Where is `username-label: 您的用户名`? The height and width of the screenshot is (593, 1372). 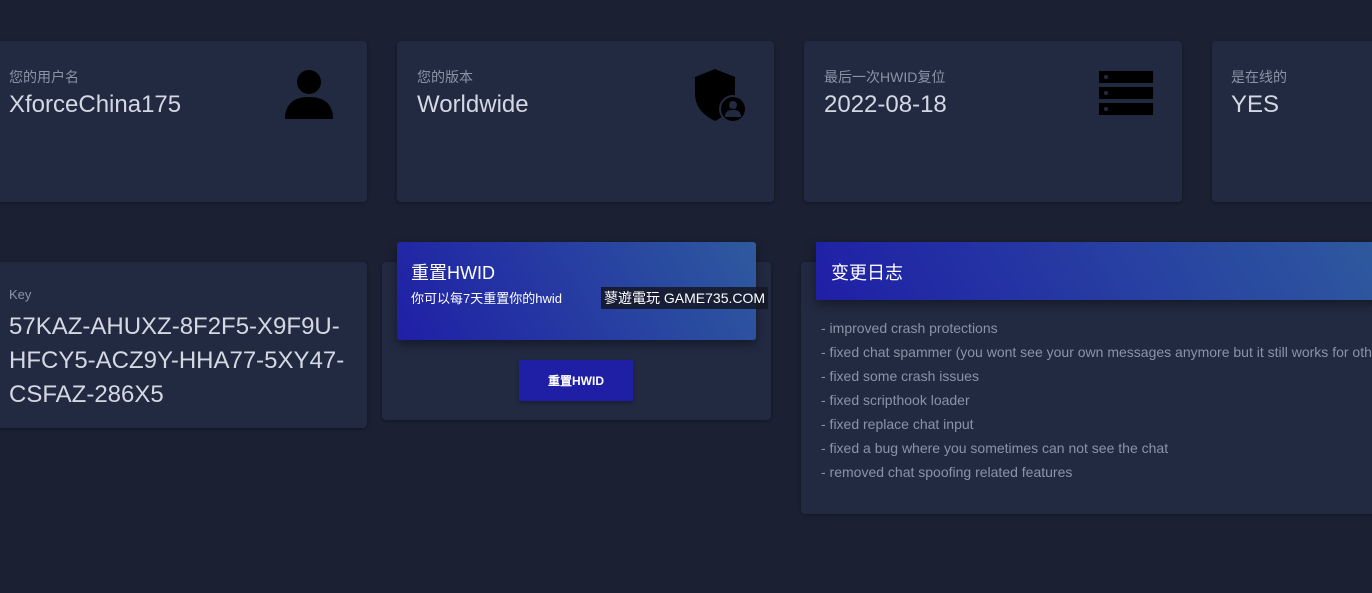 username-label: 您的用户名 is located at coordinates (44, 77).